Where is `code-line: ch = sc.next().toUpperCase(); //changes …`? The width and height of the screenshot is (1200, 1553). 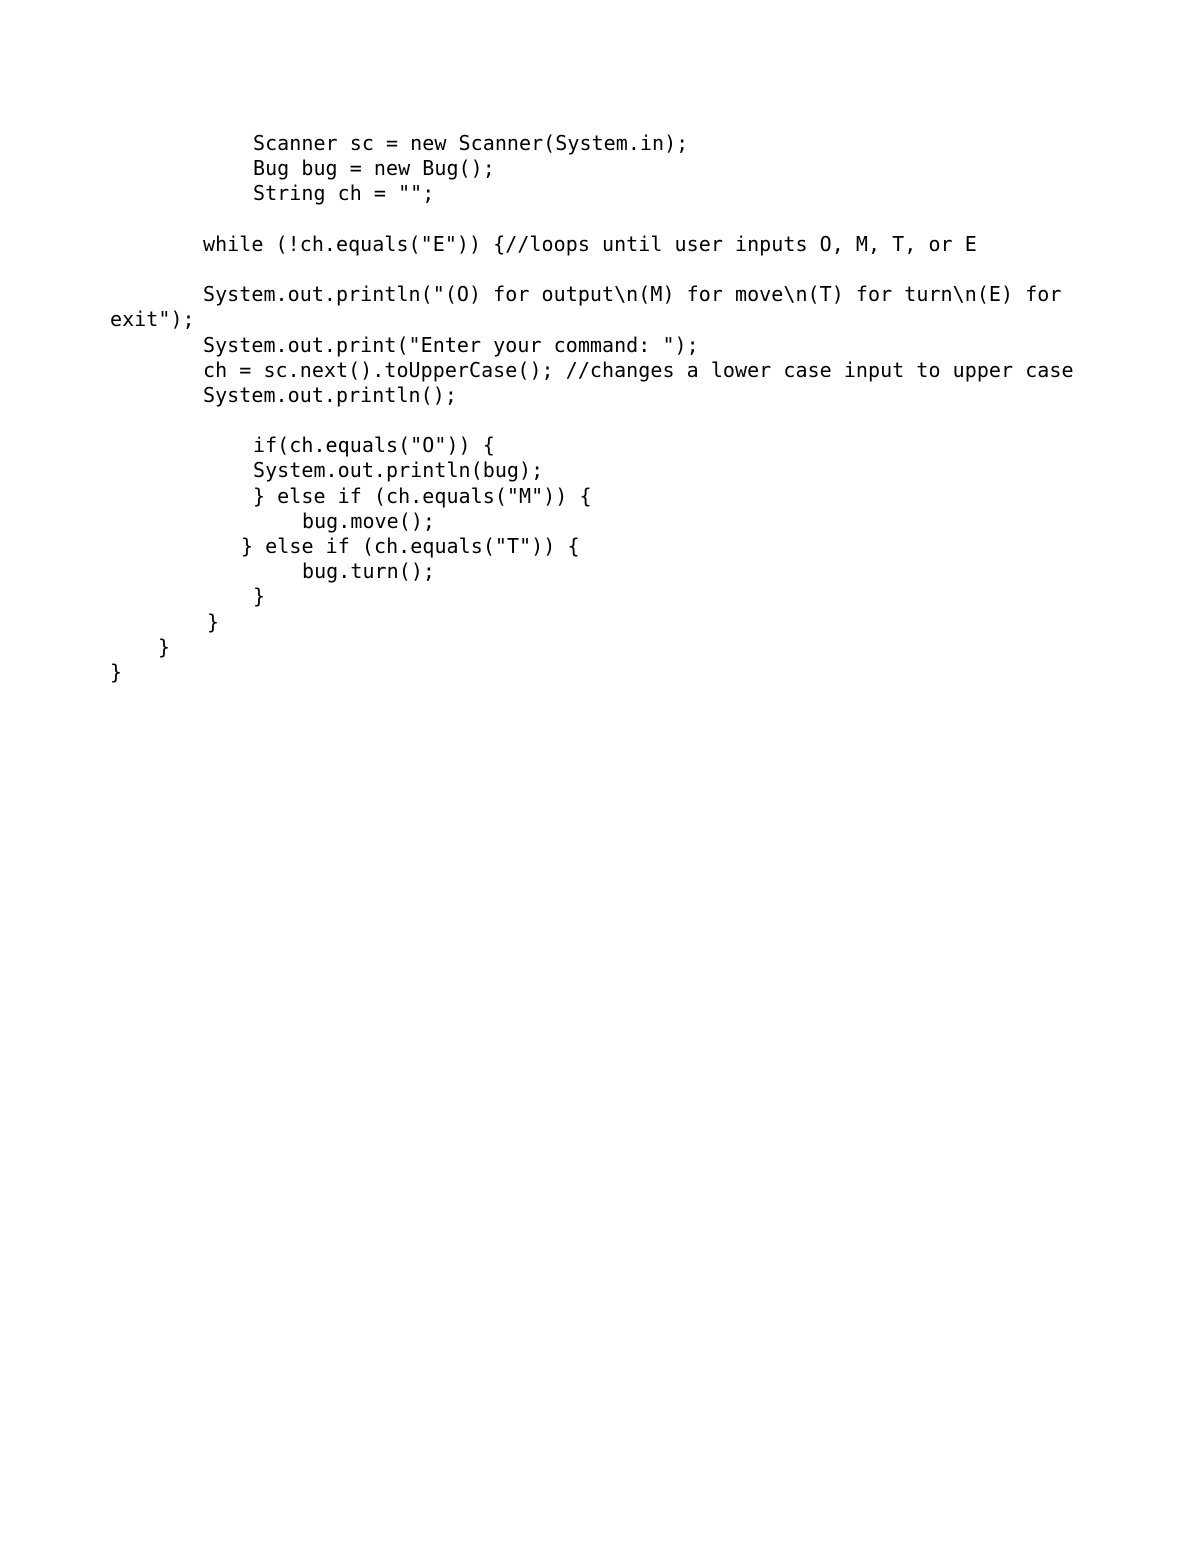 code-line: ch = sc.next().toUpperCase(); //changes … is located at coordinates (638, 369).